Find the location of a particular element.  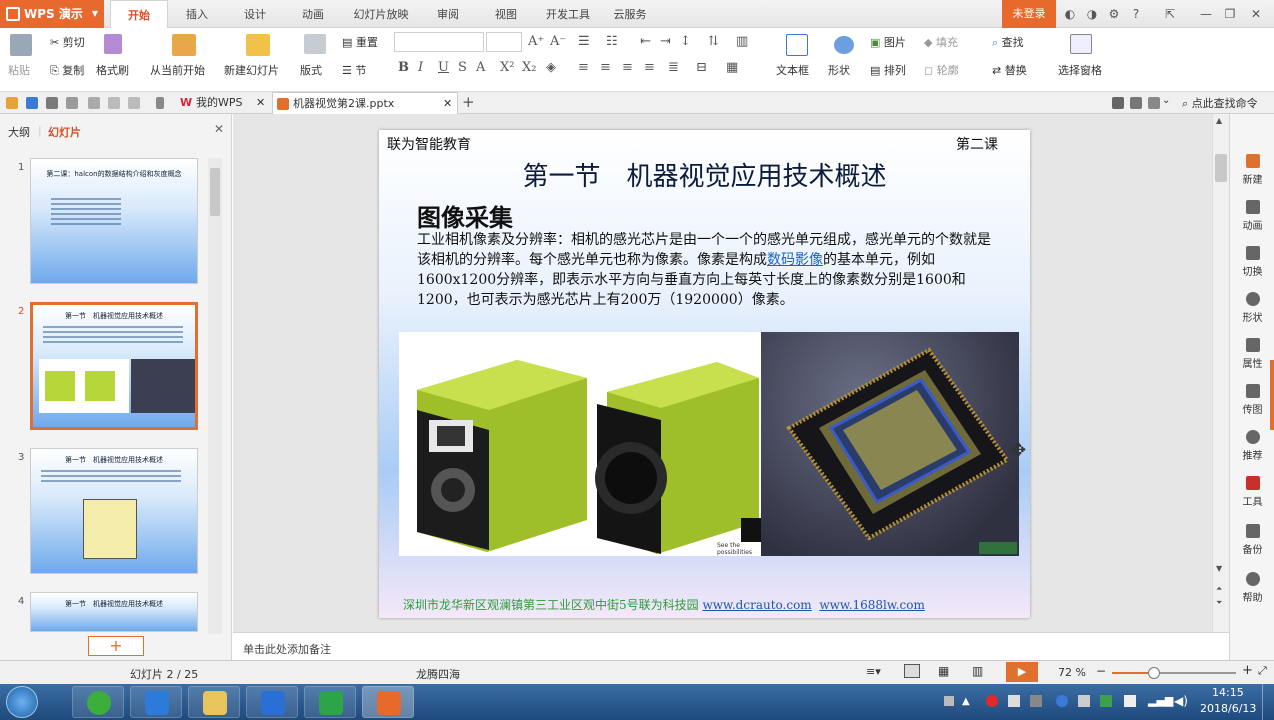

side-help: 帮助 is located at coordinates (1252, 588).